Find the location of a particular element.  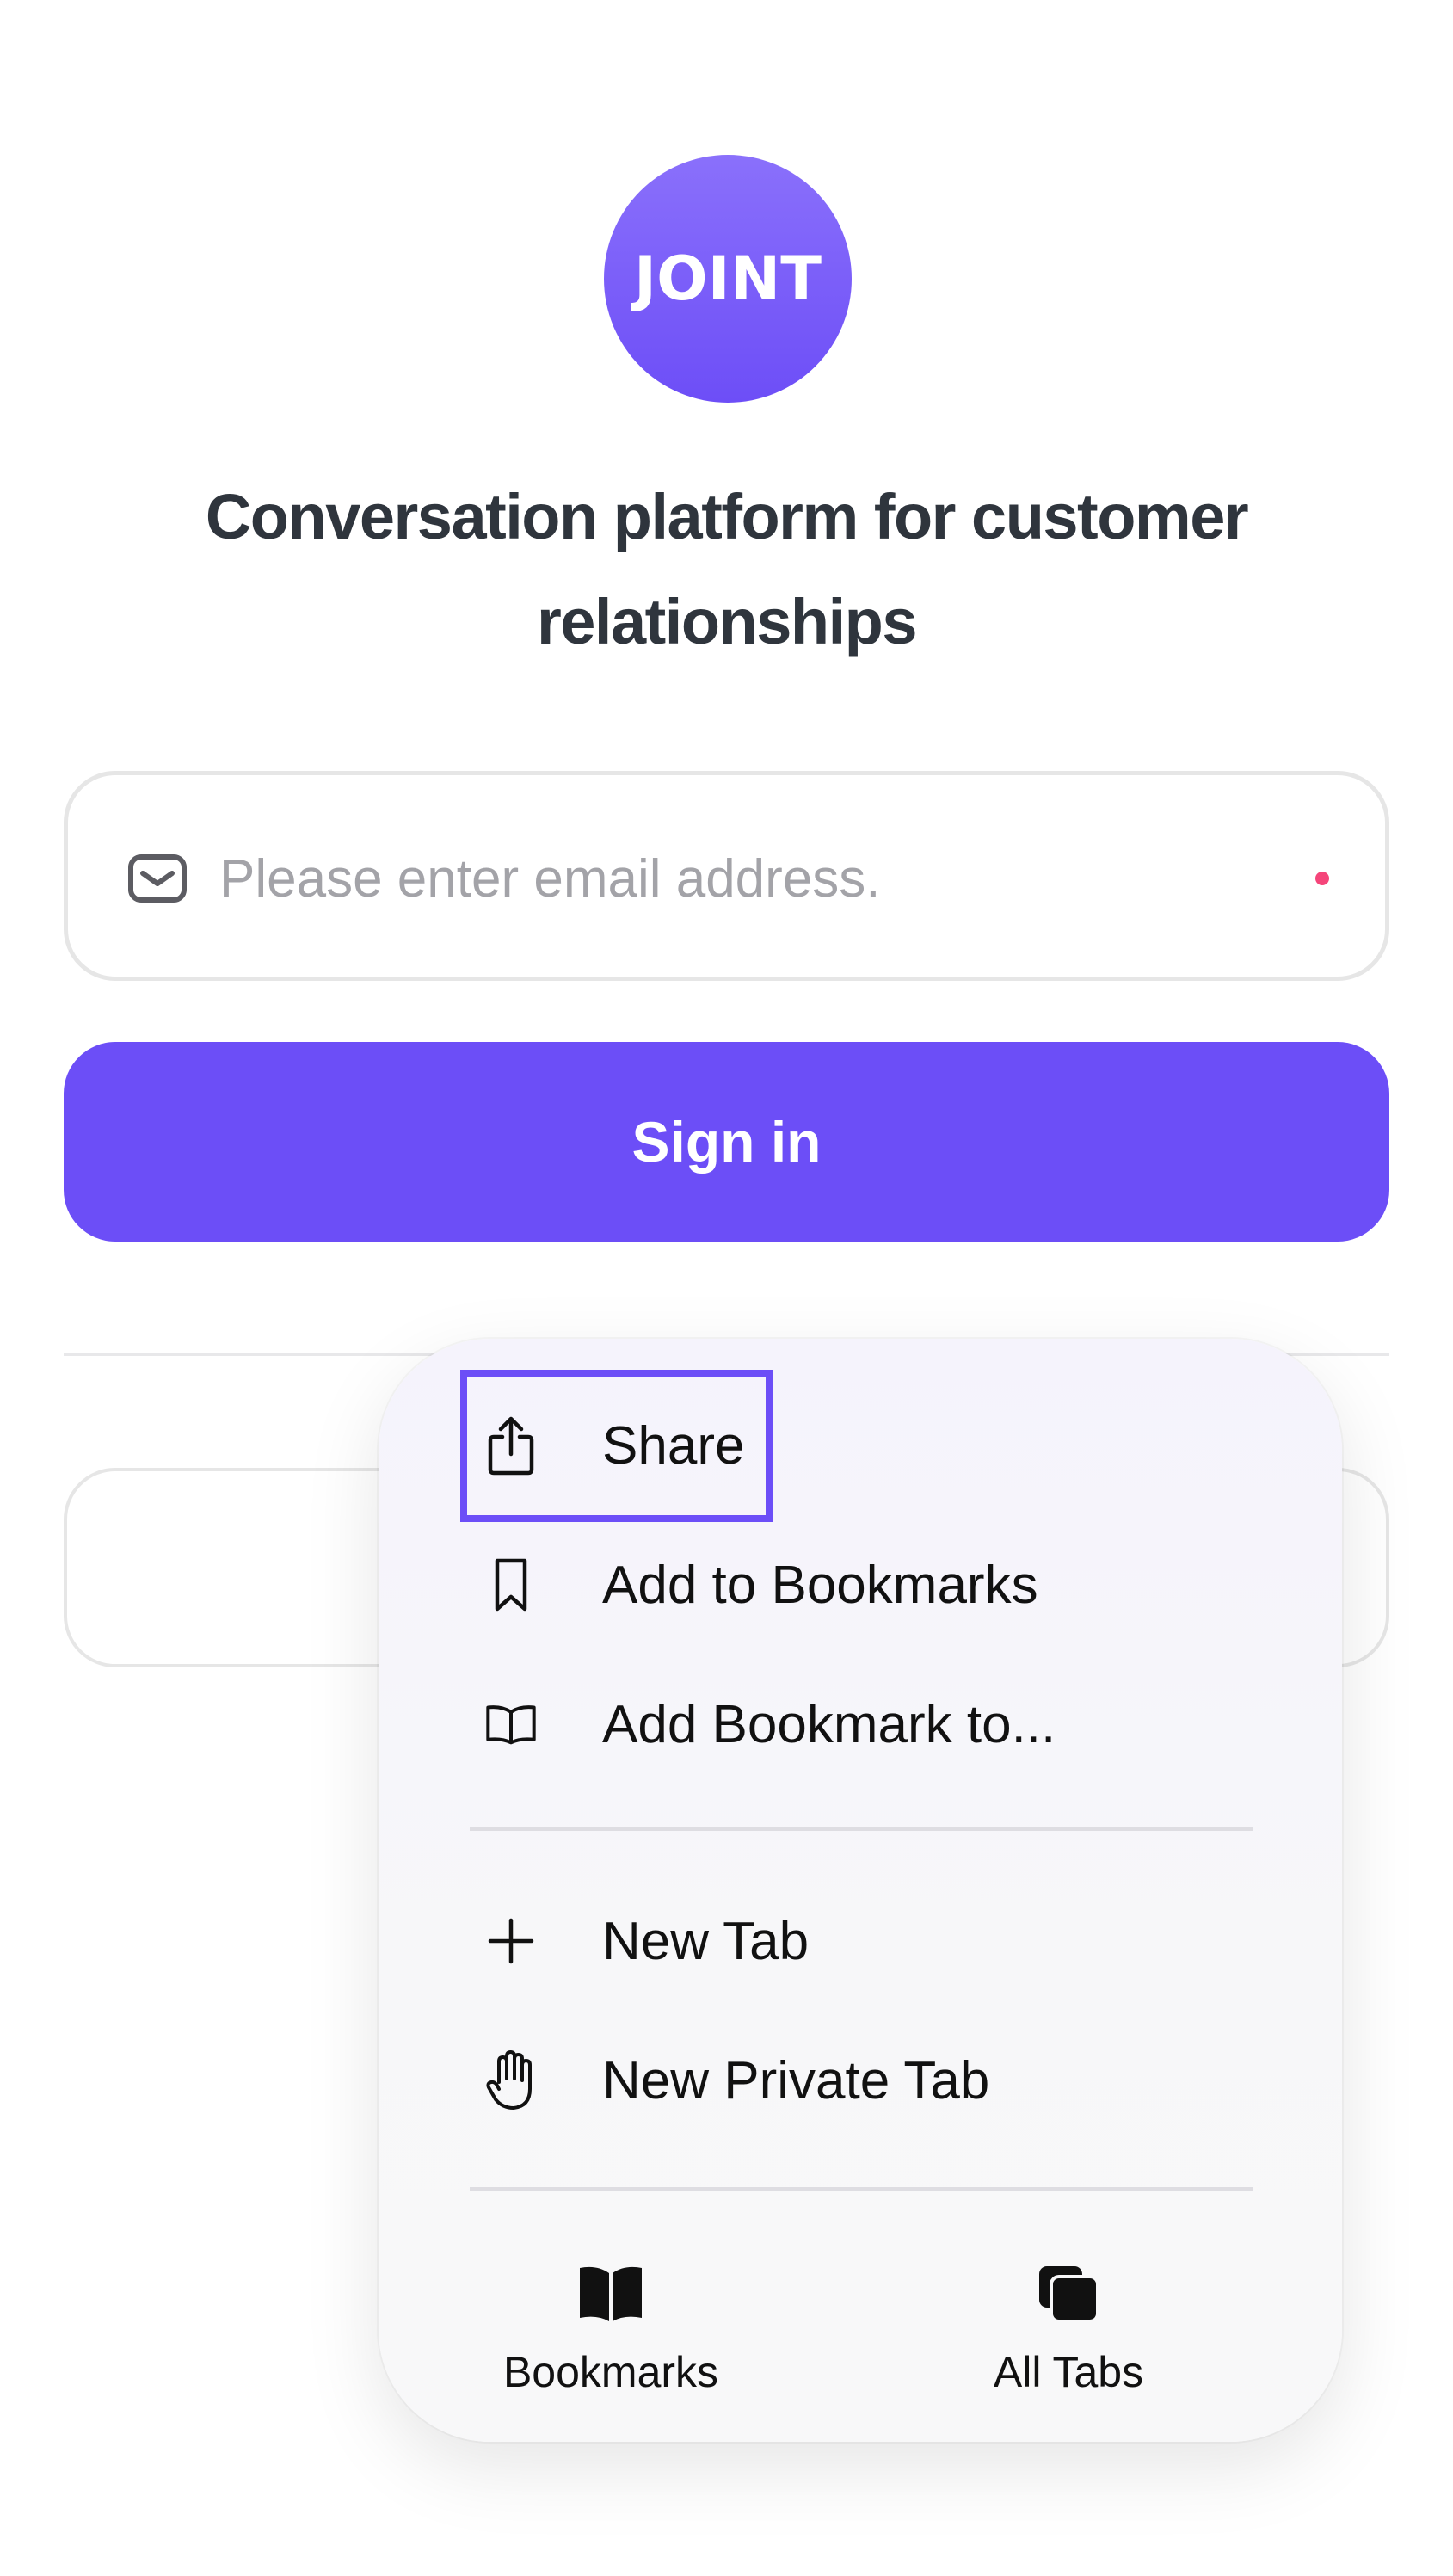

email-field is located at coordinates (726, 876).